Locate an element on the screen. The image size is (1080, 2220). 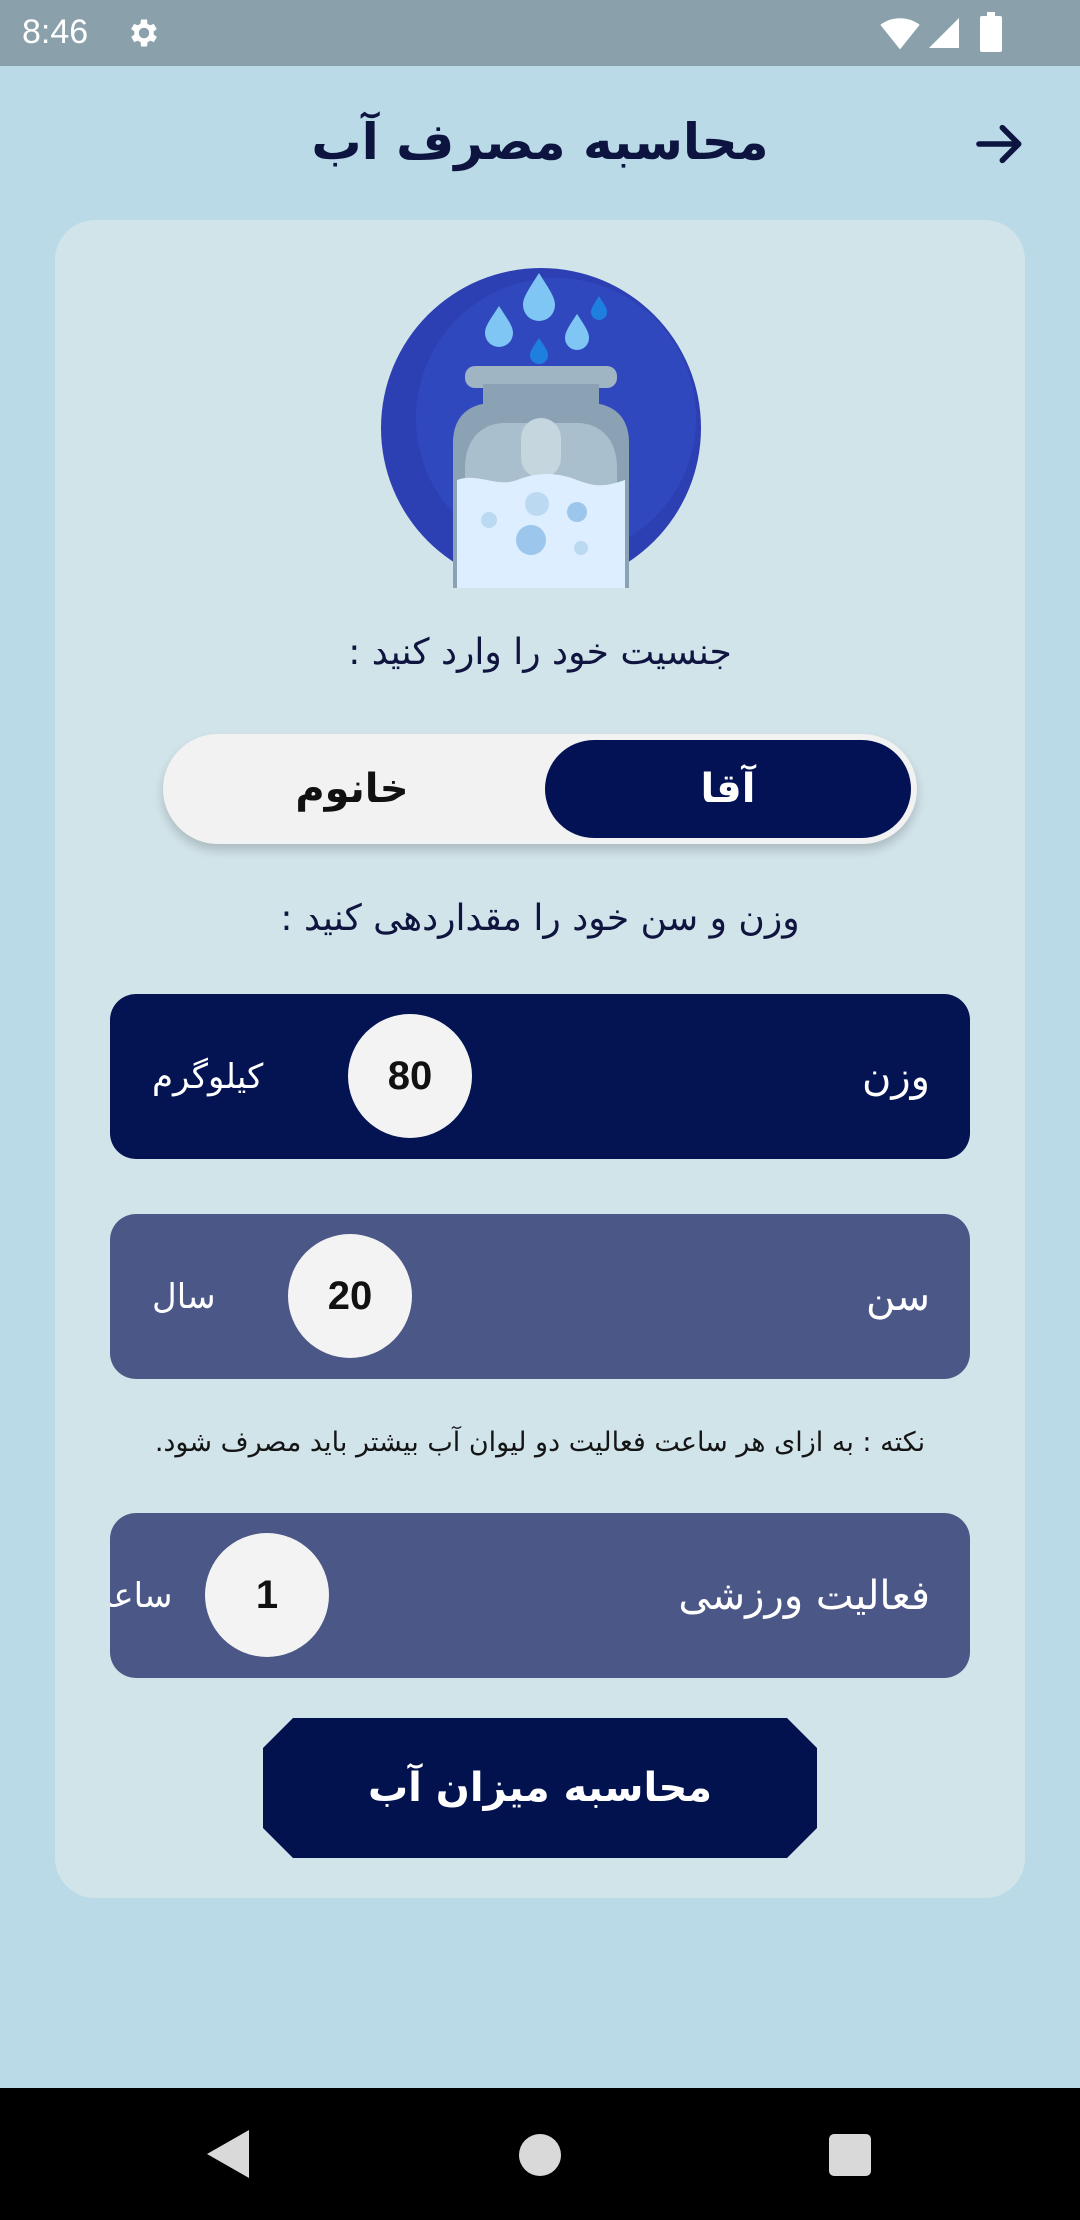
page-title: محاسبه مصرف آب is located at coordinates (540, 142).